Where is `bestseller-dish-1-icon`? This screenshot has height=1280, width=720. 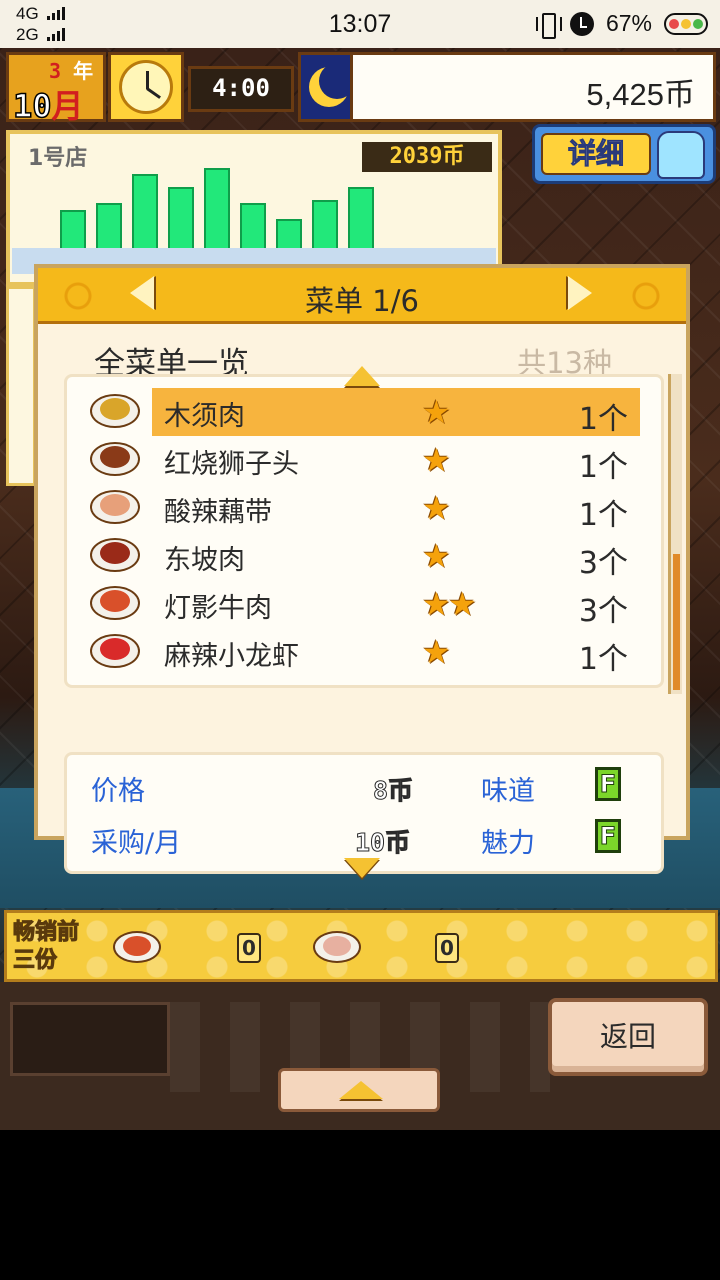
bestseller-dish-1-icon is located at coordinates (137, 947).